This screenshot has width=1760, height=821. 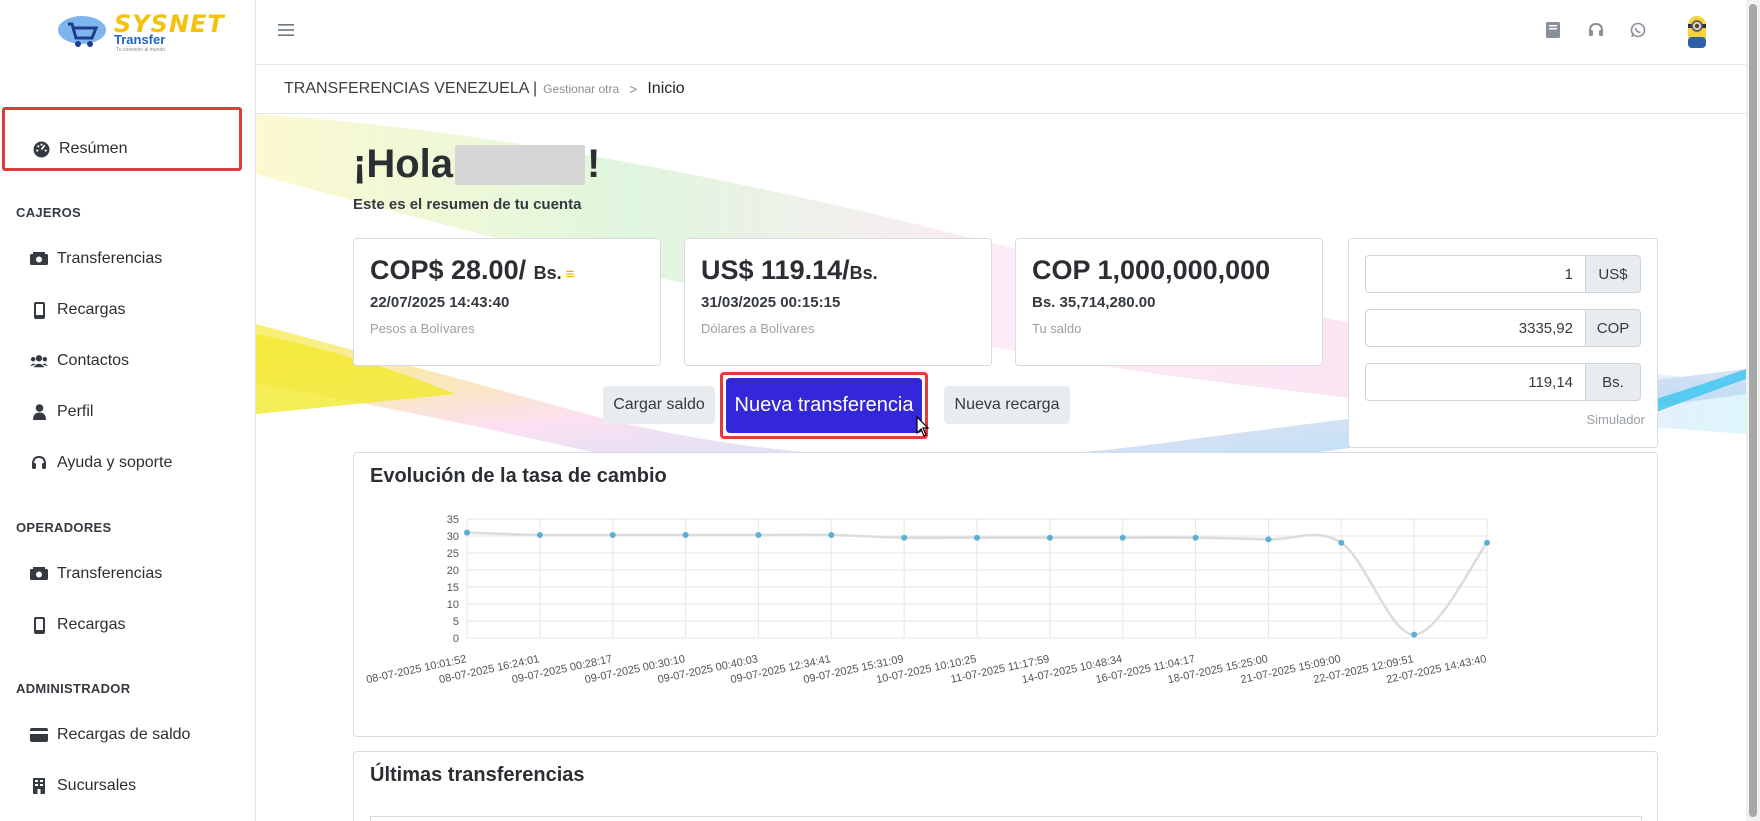 I want to click on simulator-cop-input: 3335,92, so click(x=1475, y=328).